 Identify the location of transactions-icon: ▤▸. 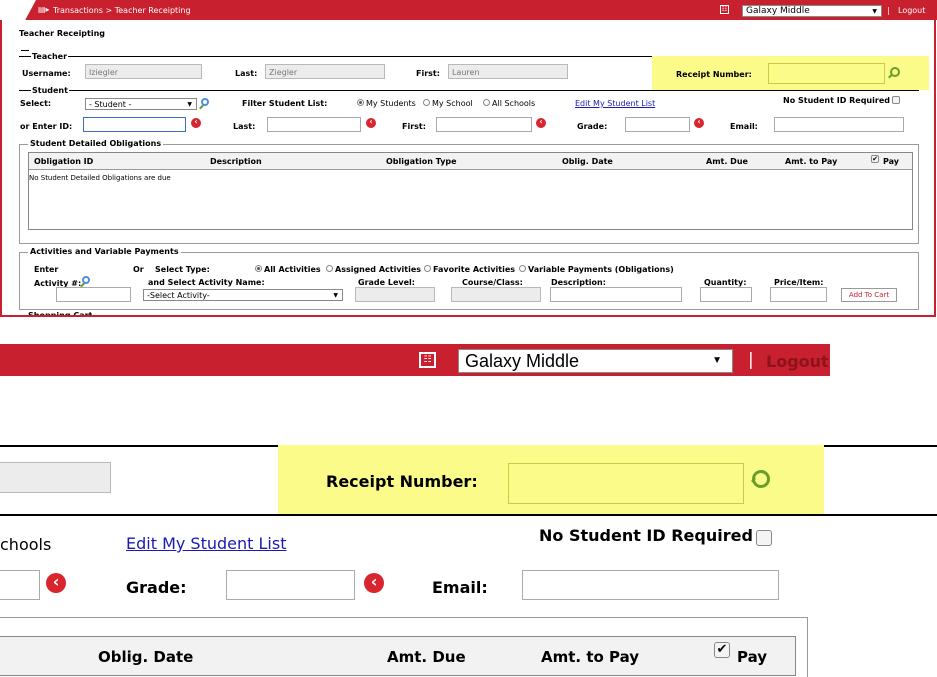
(44, 9).